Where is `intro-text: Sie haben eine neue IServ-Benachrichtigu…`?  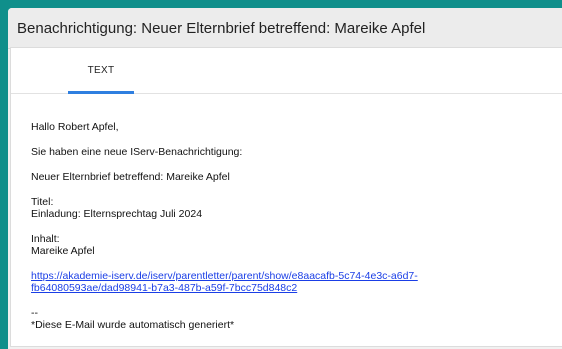 intro-text: Sie haben eine neue IServ-Benachrichtigu… is located at coordinates (137, 152).